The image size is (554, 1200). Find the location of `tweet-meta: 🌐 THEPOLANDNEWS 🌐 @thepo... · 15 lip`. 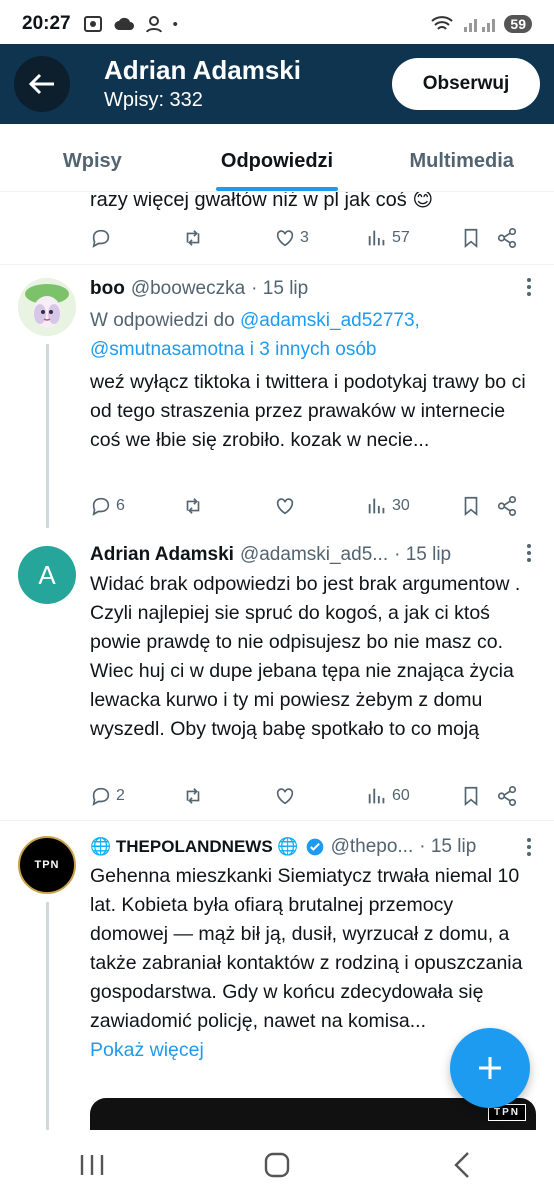

tweet-meta: 🌐 THEPOLANDNEWS 🌐 @thepo... · 15 lip is located at coordinates (310, 847).